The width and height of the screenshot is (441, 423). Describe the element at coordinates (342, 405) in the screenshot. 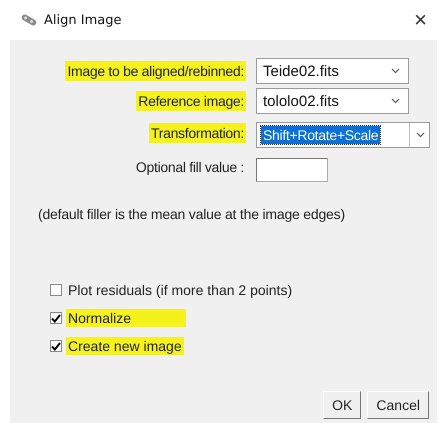

I see `ok-button: OK` at that location.